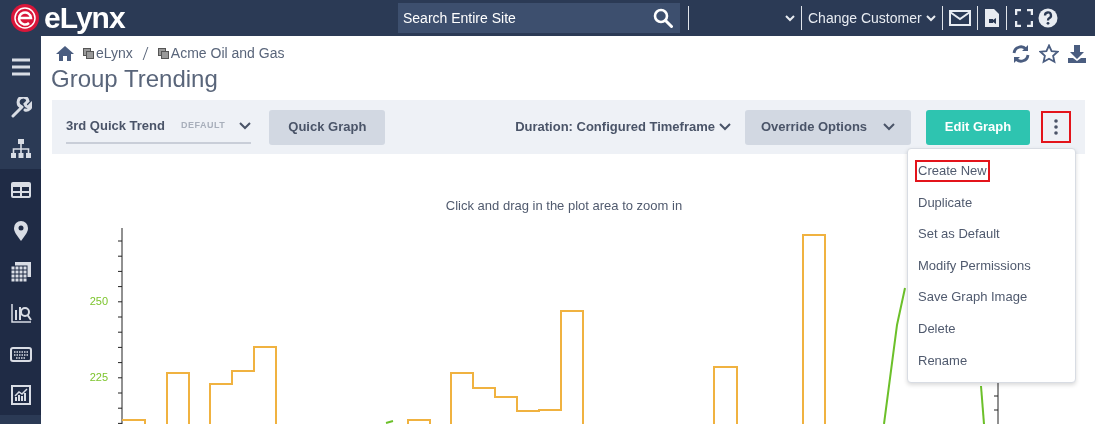  I want to click on override-options-button: Override Options, so click(828, 127).